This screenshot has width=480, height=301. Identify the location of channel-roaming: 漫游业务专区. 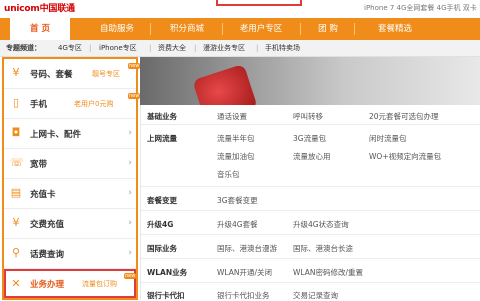
(224, 48).